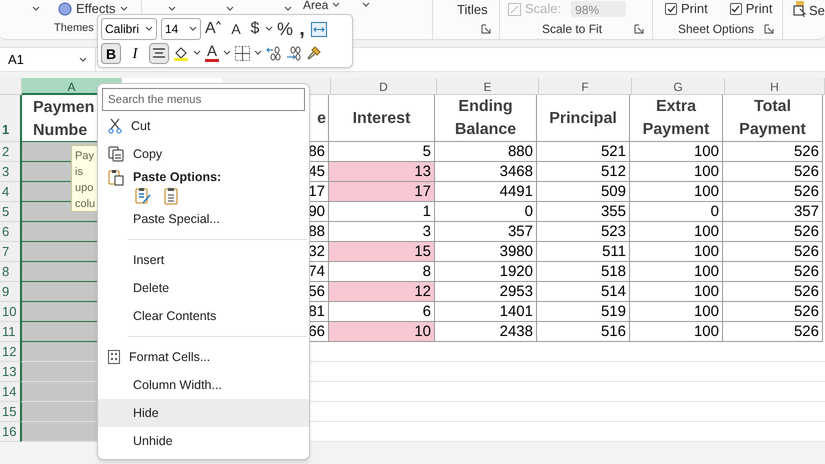 The height and width of the screenshot is (464, 825). What do you see at coordinates (583, 192) in the screenshot?
I see `table-cell: 509` at bounding box center [583, 192].